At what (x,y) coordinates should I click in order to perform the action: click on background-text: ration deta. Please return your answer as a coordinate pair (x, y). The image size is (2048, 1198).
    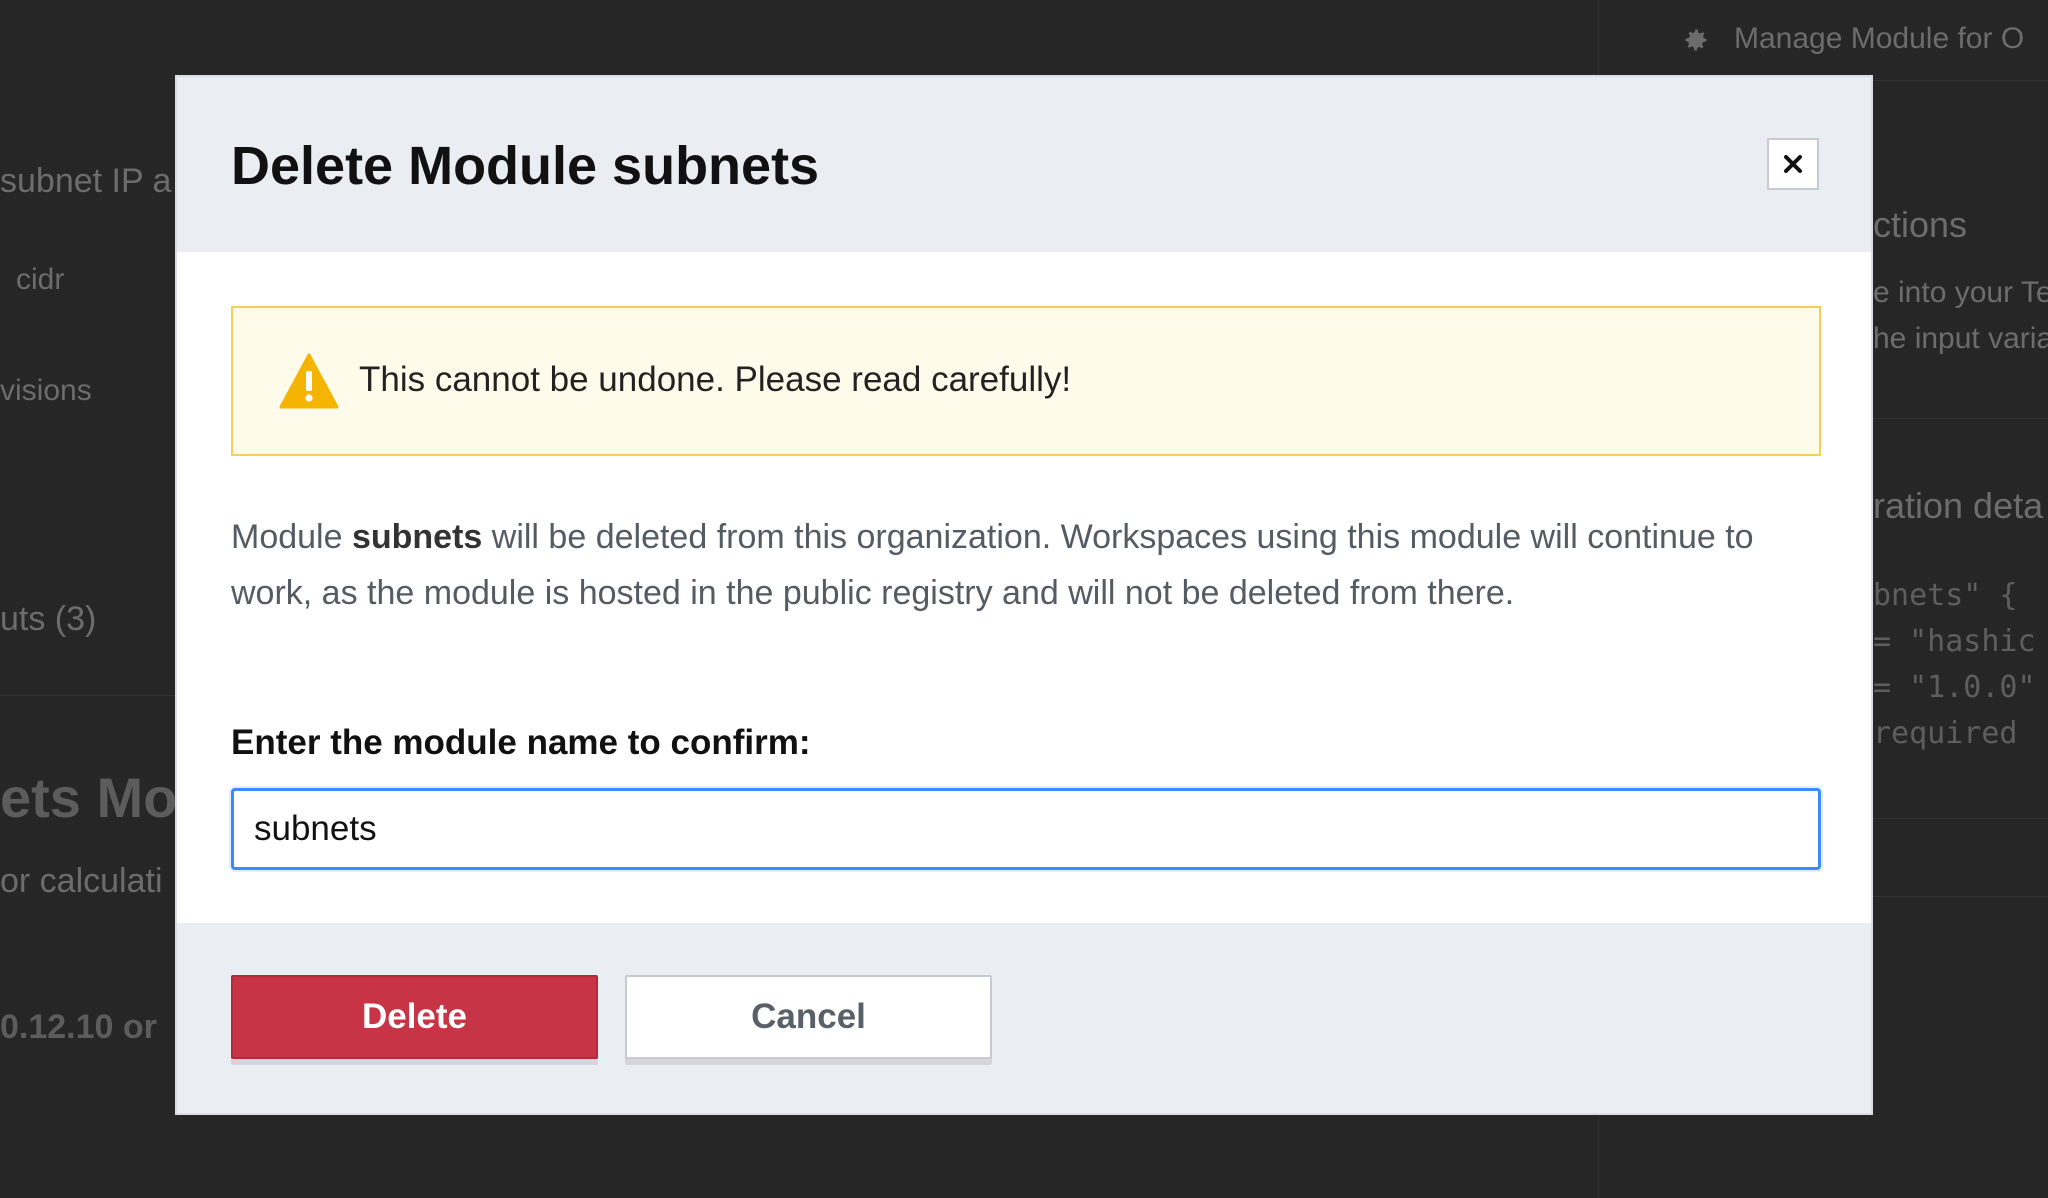
    Looking at the image, I should click on (1958, 505).